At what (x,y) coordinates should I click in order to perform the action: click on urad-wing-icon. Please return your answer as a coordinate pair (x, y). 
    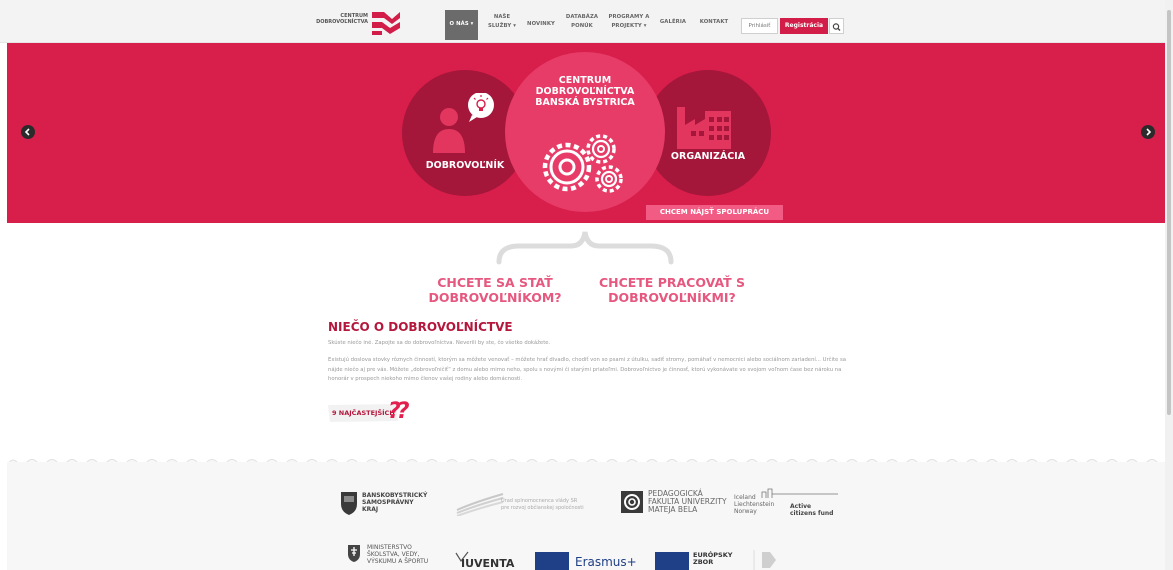
    Looking at the image, I should click on (480, 505).